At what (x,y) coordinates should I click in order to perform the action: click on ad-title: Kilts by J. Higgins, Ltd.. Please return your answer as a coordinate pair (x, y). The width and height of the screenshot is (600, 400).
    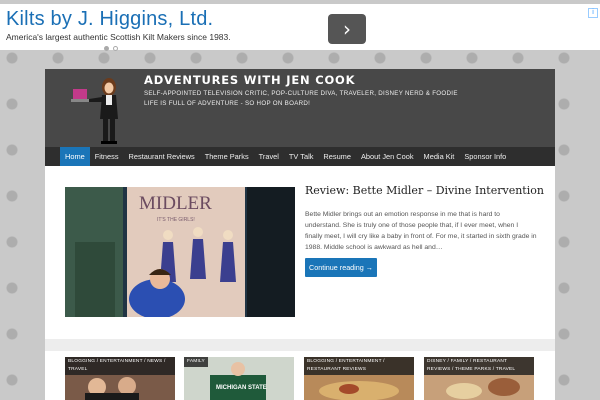
    Looking at the image, I should click on (109, 19).